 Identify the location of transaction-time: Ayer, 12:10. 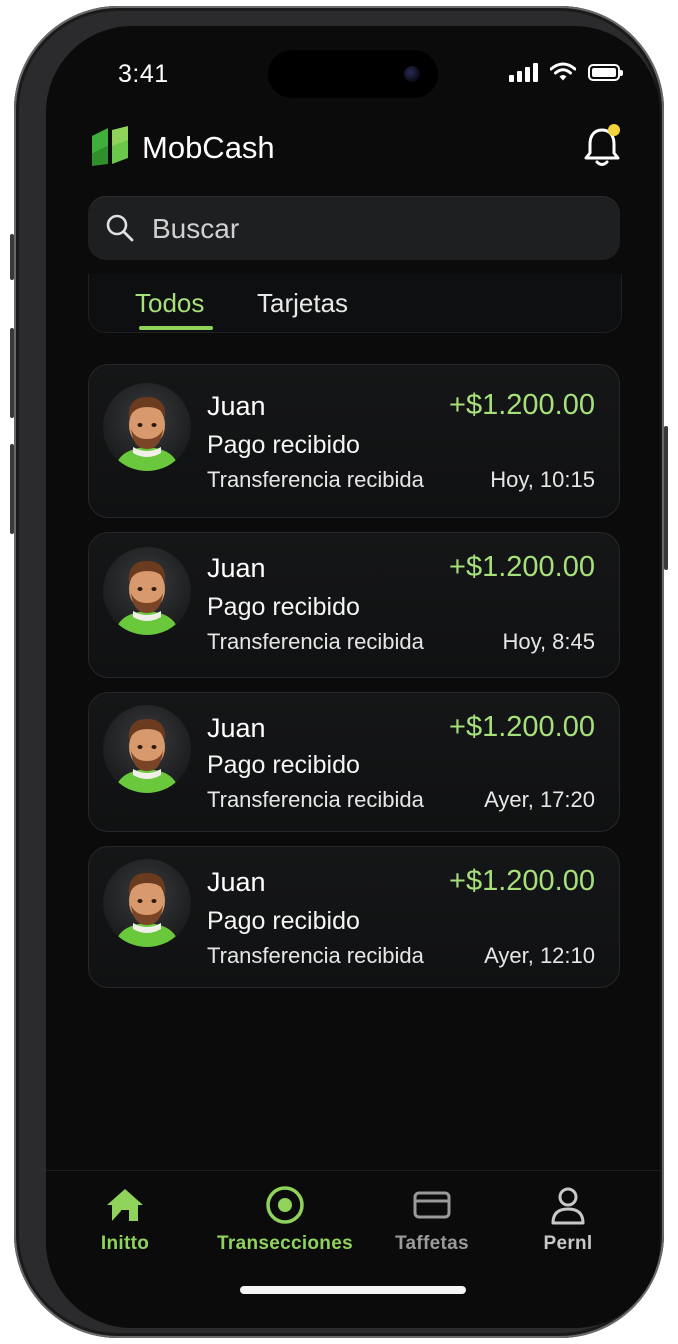
(539, 955).